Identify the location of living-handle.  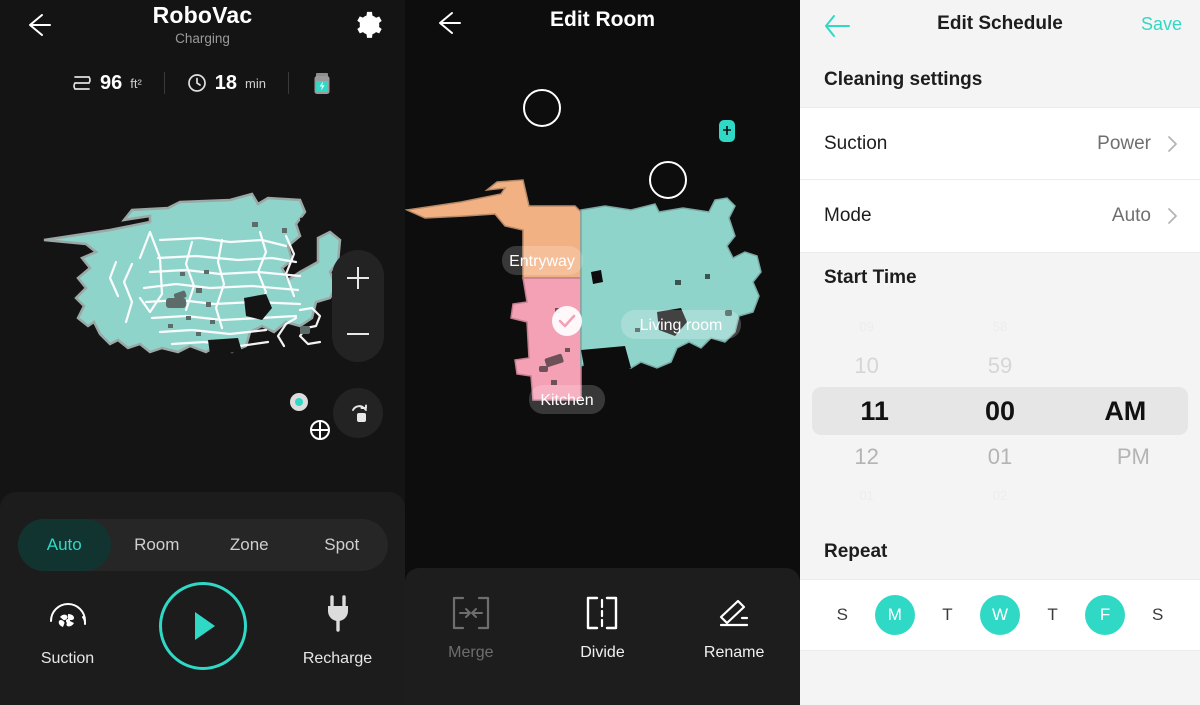
(668, 180).